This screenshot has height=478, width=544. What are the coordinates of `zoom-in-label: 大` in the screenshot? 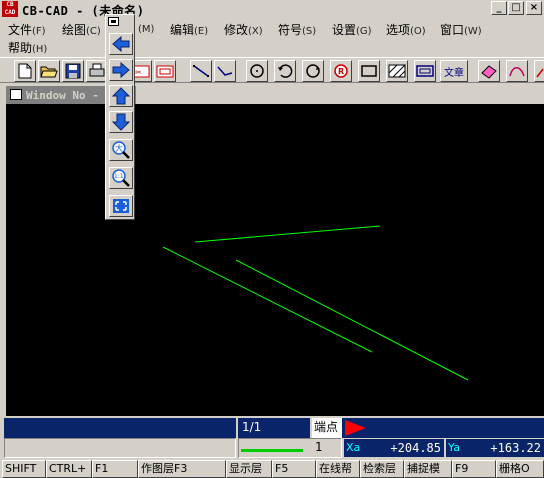 It's located at (119, 148).